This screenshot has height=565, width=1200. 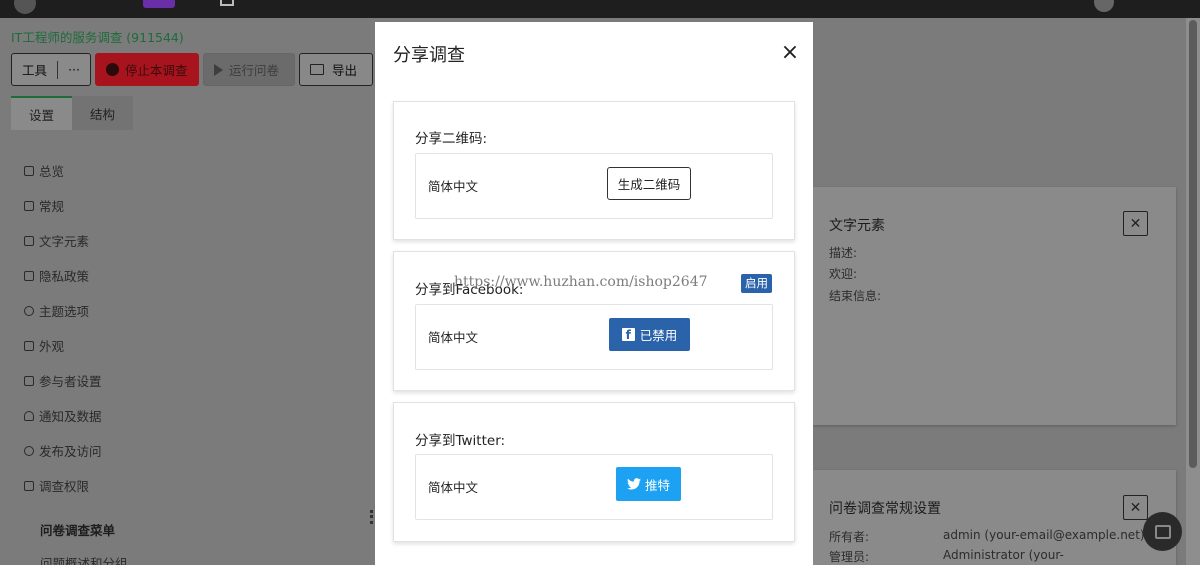 What do you see at coordinates (460, 441) in the screenshot?
I see `share-twitter-heading: 分享到Twitter:` at bounding box center [460, 441].